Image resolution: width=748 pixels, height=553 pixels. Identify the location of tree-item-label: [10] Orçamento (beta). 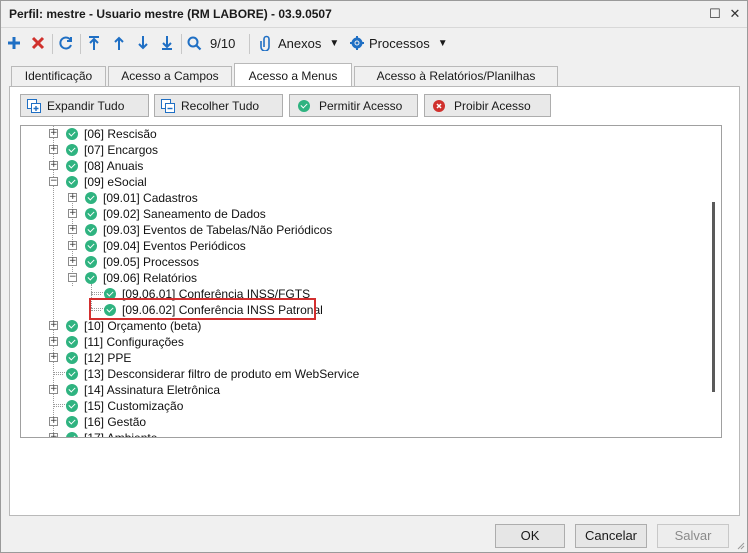
(143, 326).